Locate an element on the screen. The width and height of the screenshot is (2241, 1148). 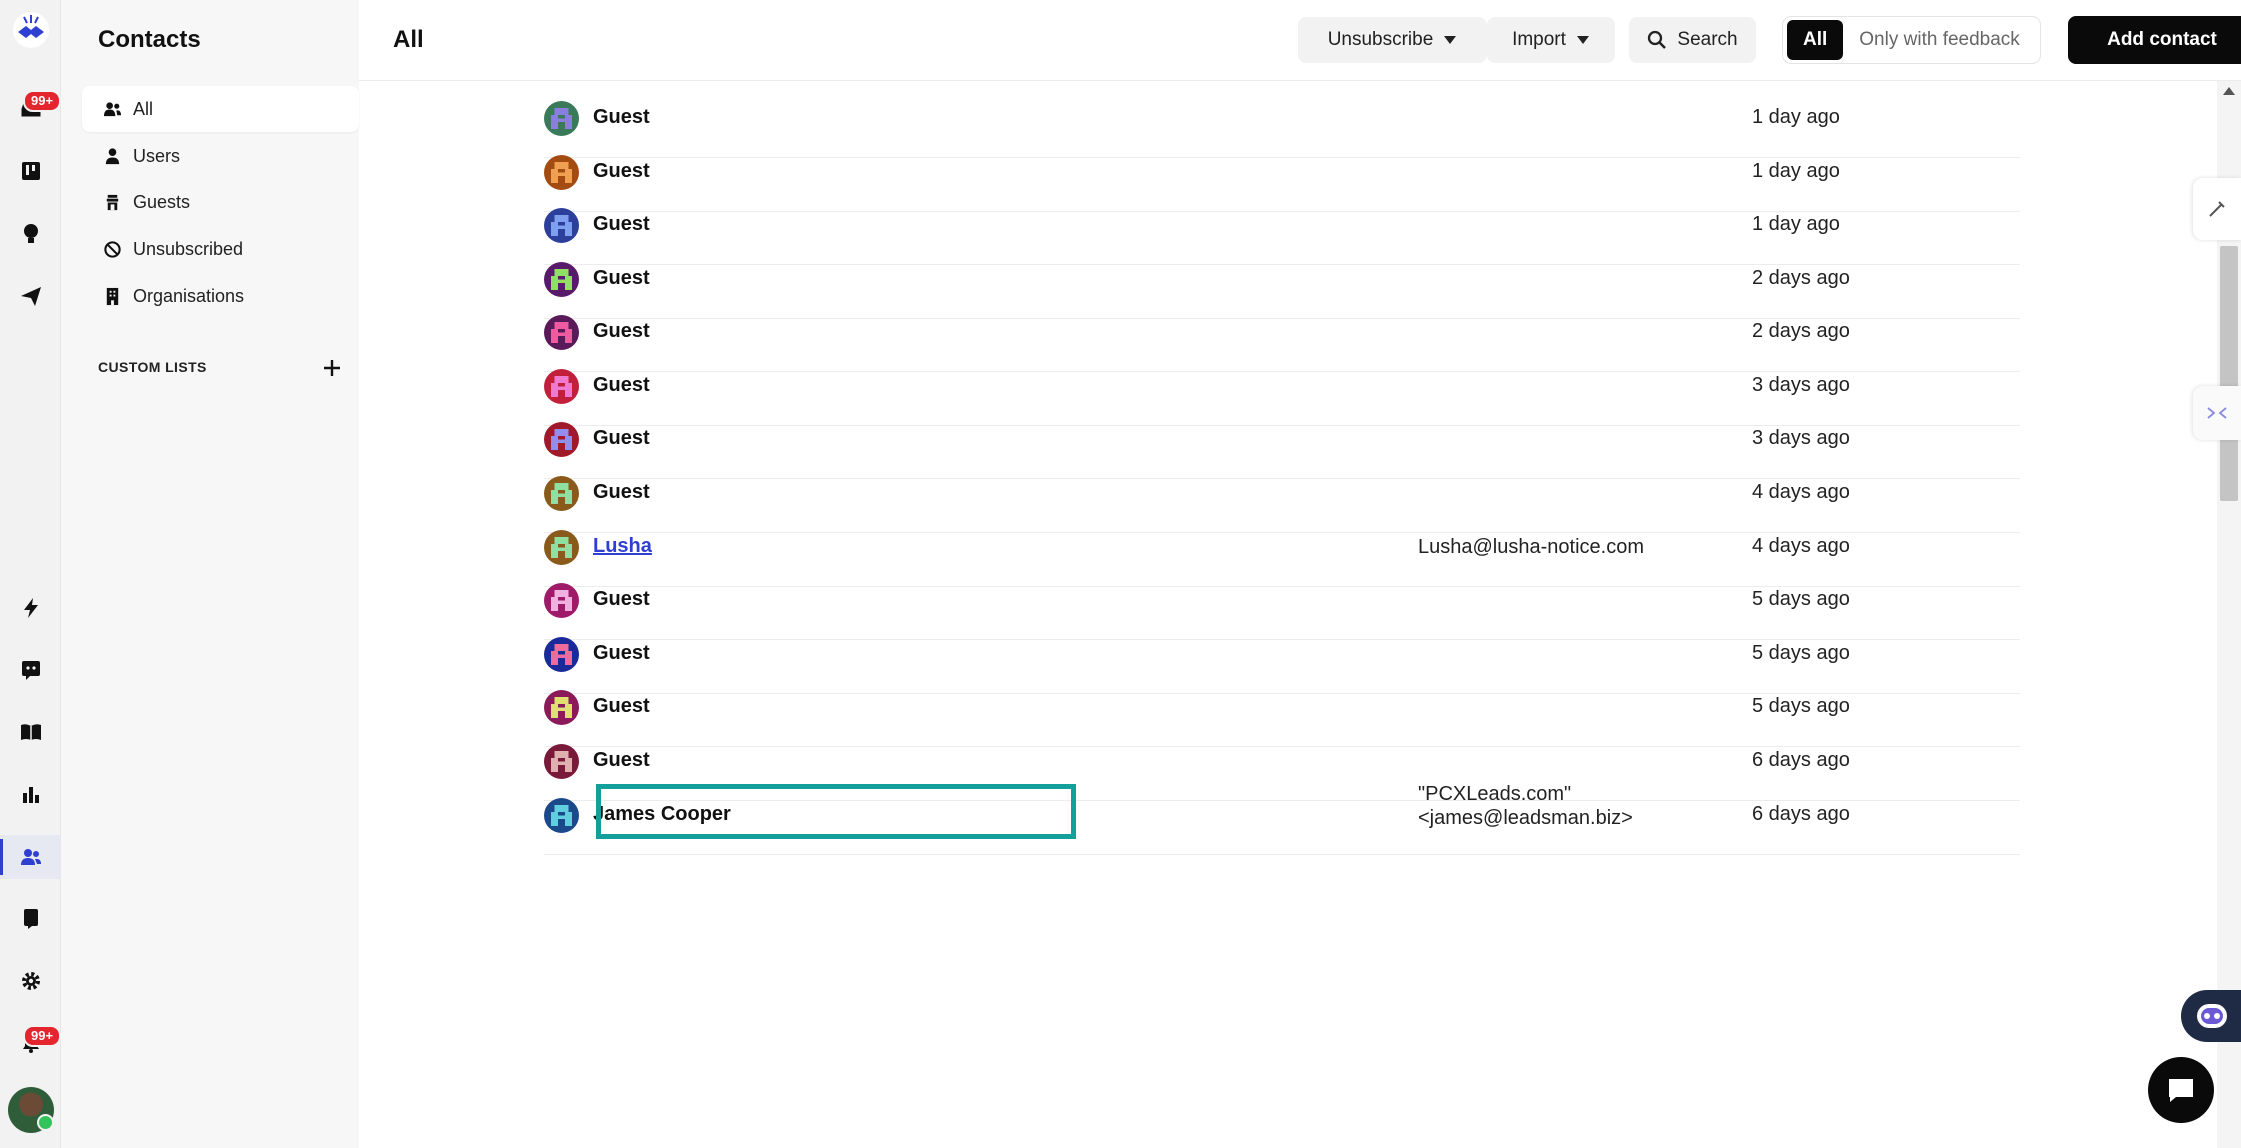
robot-icon is located at coordinates (2212, 1016).